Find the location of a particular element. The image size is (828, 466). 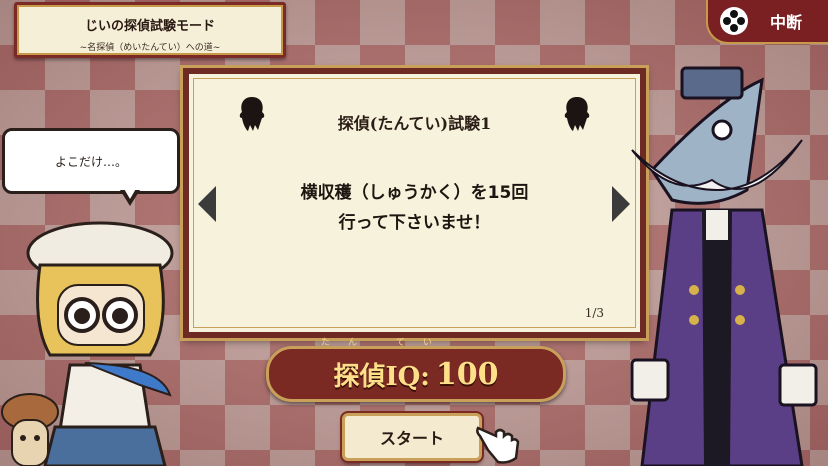

speech-bubble: よこだけ…。 is located at coordinates (91, 161).